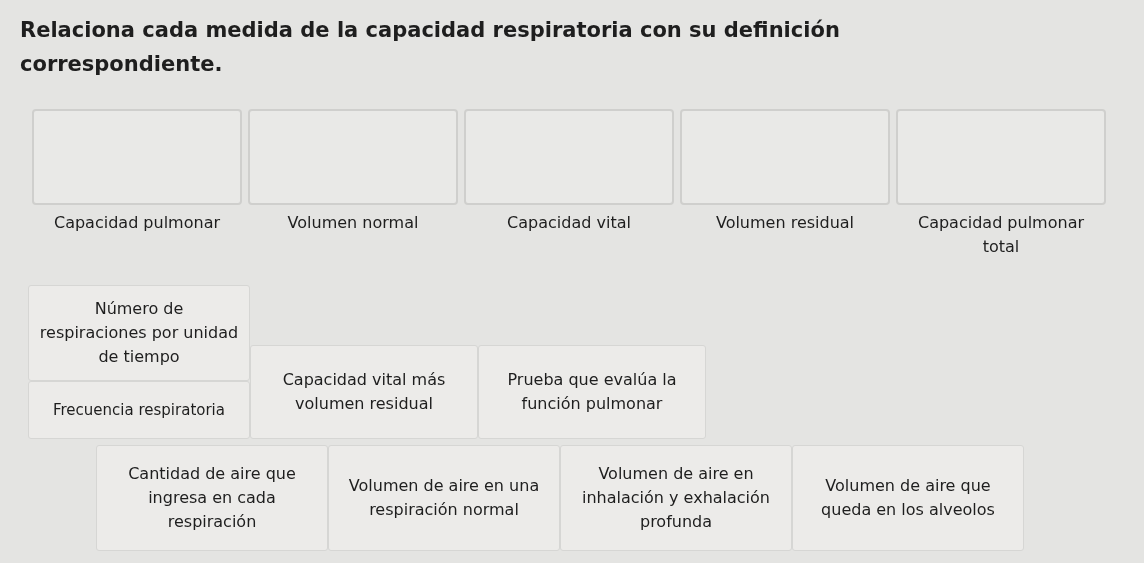 Image resolution: width=1144 pixels, height=563 pixels. What do you see at coordinates (1001, 235) in the screenshot?
I see `term-label: Capacidad pulmonar total` at bounding box center [1001, 235].